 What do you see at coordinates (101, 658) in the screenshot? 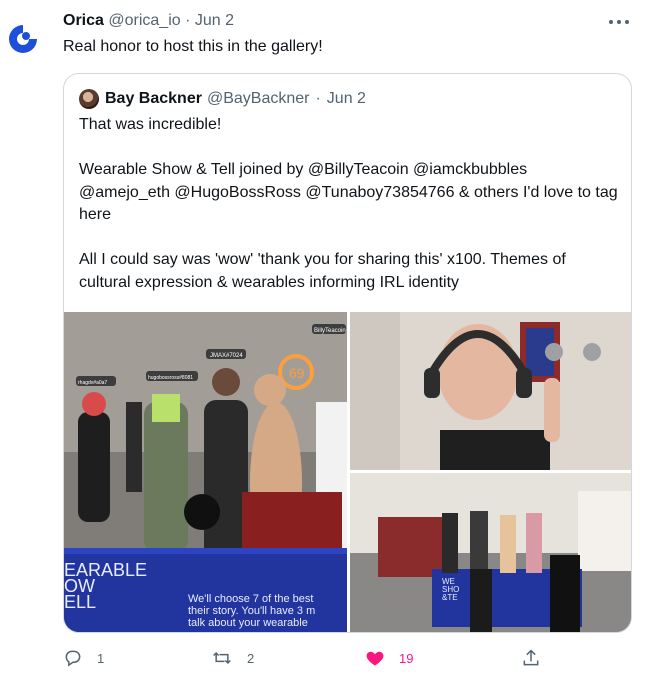
I see `reply-count: 1` at bounding box center [101, 658].